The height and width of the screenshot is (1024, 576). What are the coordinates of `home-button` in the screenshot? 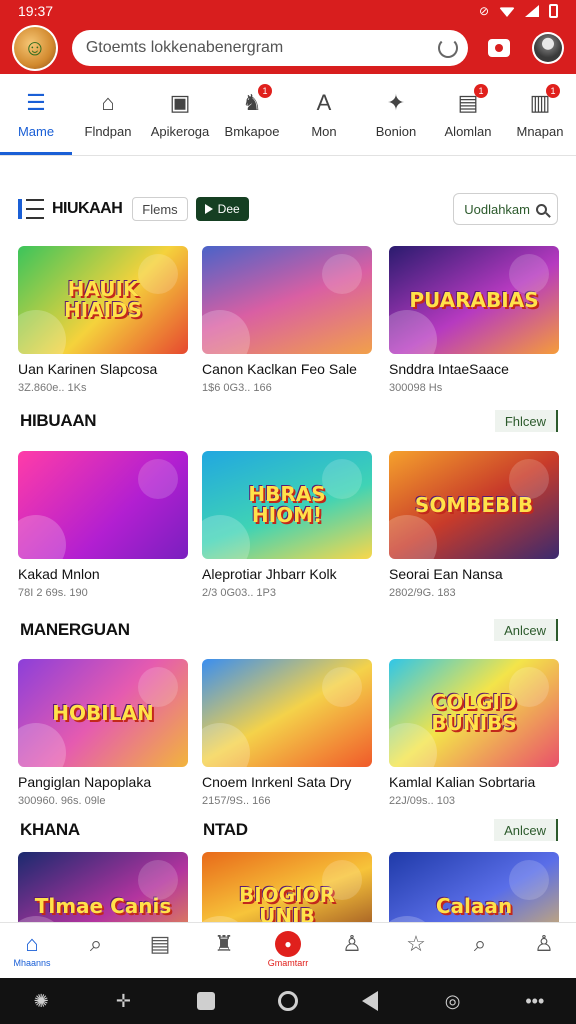 It's located at (288, 1001).